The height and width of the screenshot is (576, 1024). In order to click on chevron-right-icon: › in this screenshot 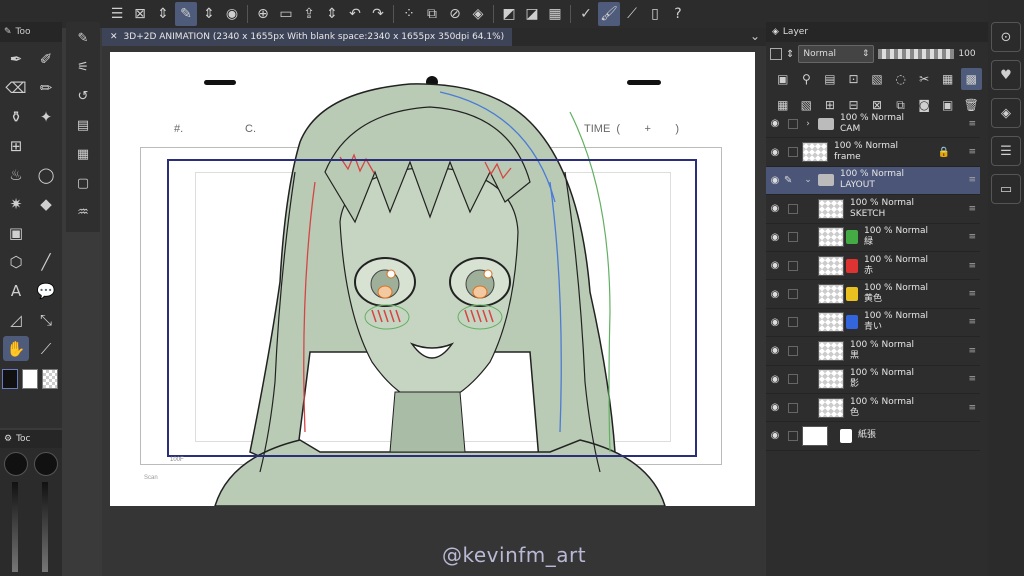, I will do `click(808, 124)`.